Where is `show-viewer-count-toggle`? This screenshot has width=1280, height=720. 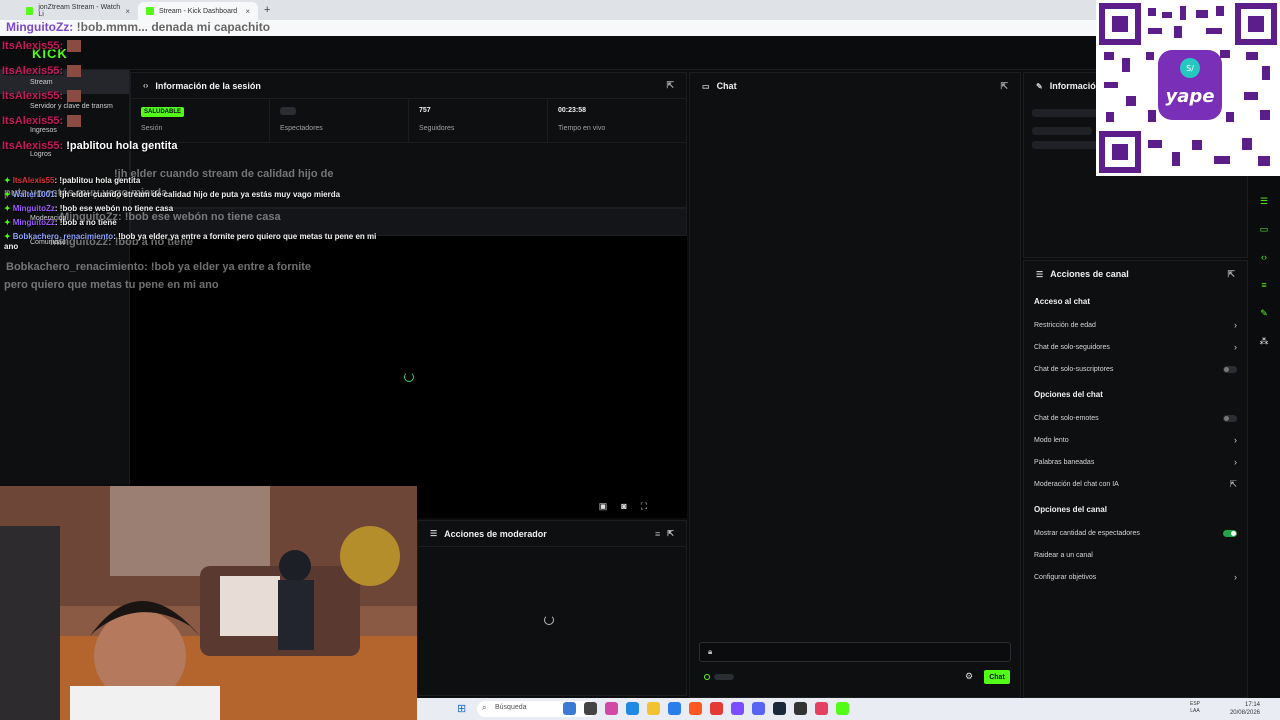 show-viewer-count-toggle is located at coordinates (1230, 533).